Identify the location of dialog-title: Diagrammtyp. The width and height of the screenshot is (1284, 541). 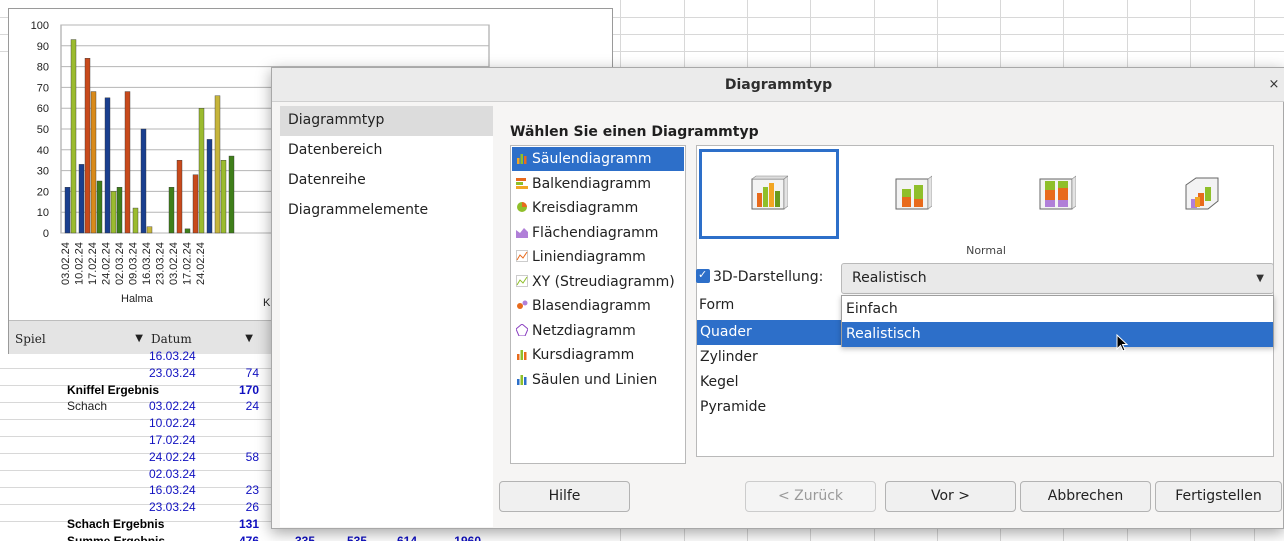
(778, 85).